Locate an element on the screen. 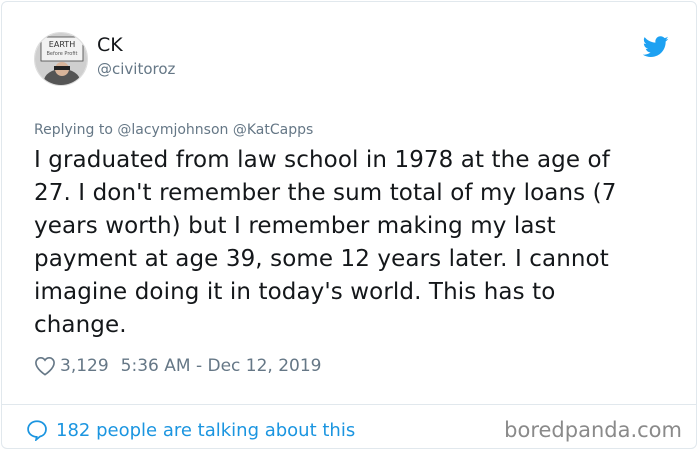 The width and height of the screenshot is (700, 452). avatar-image: EARTH Before Profit is located at coordinates (61, 59).